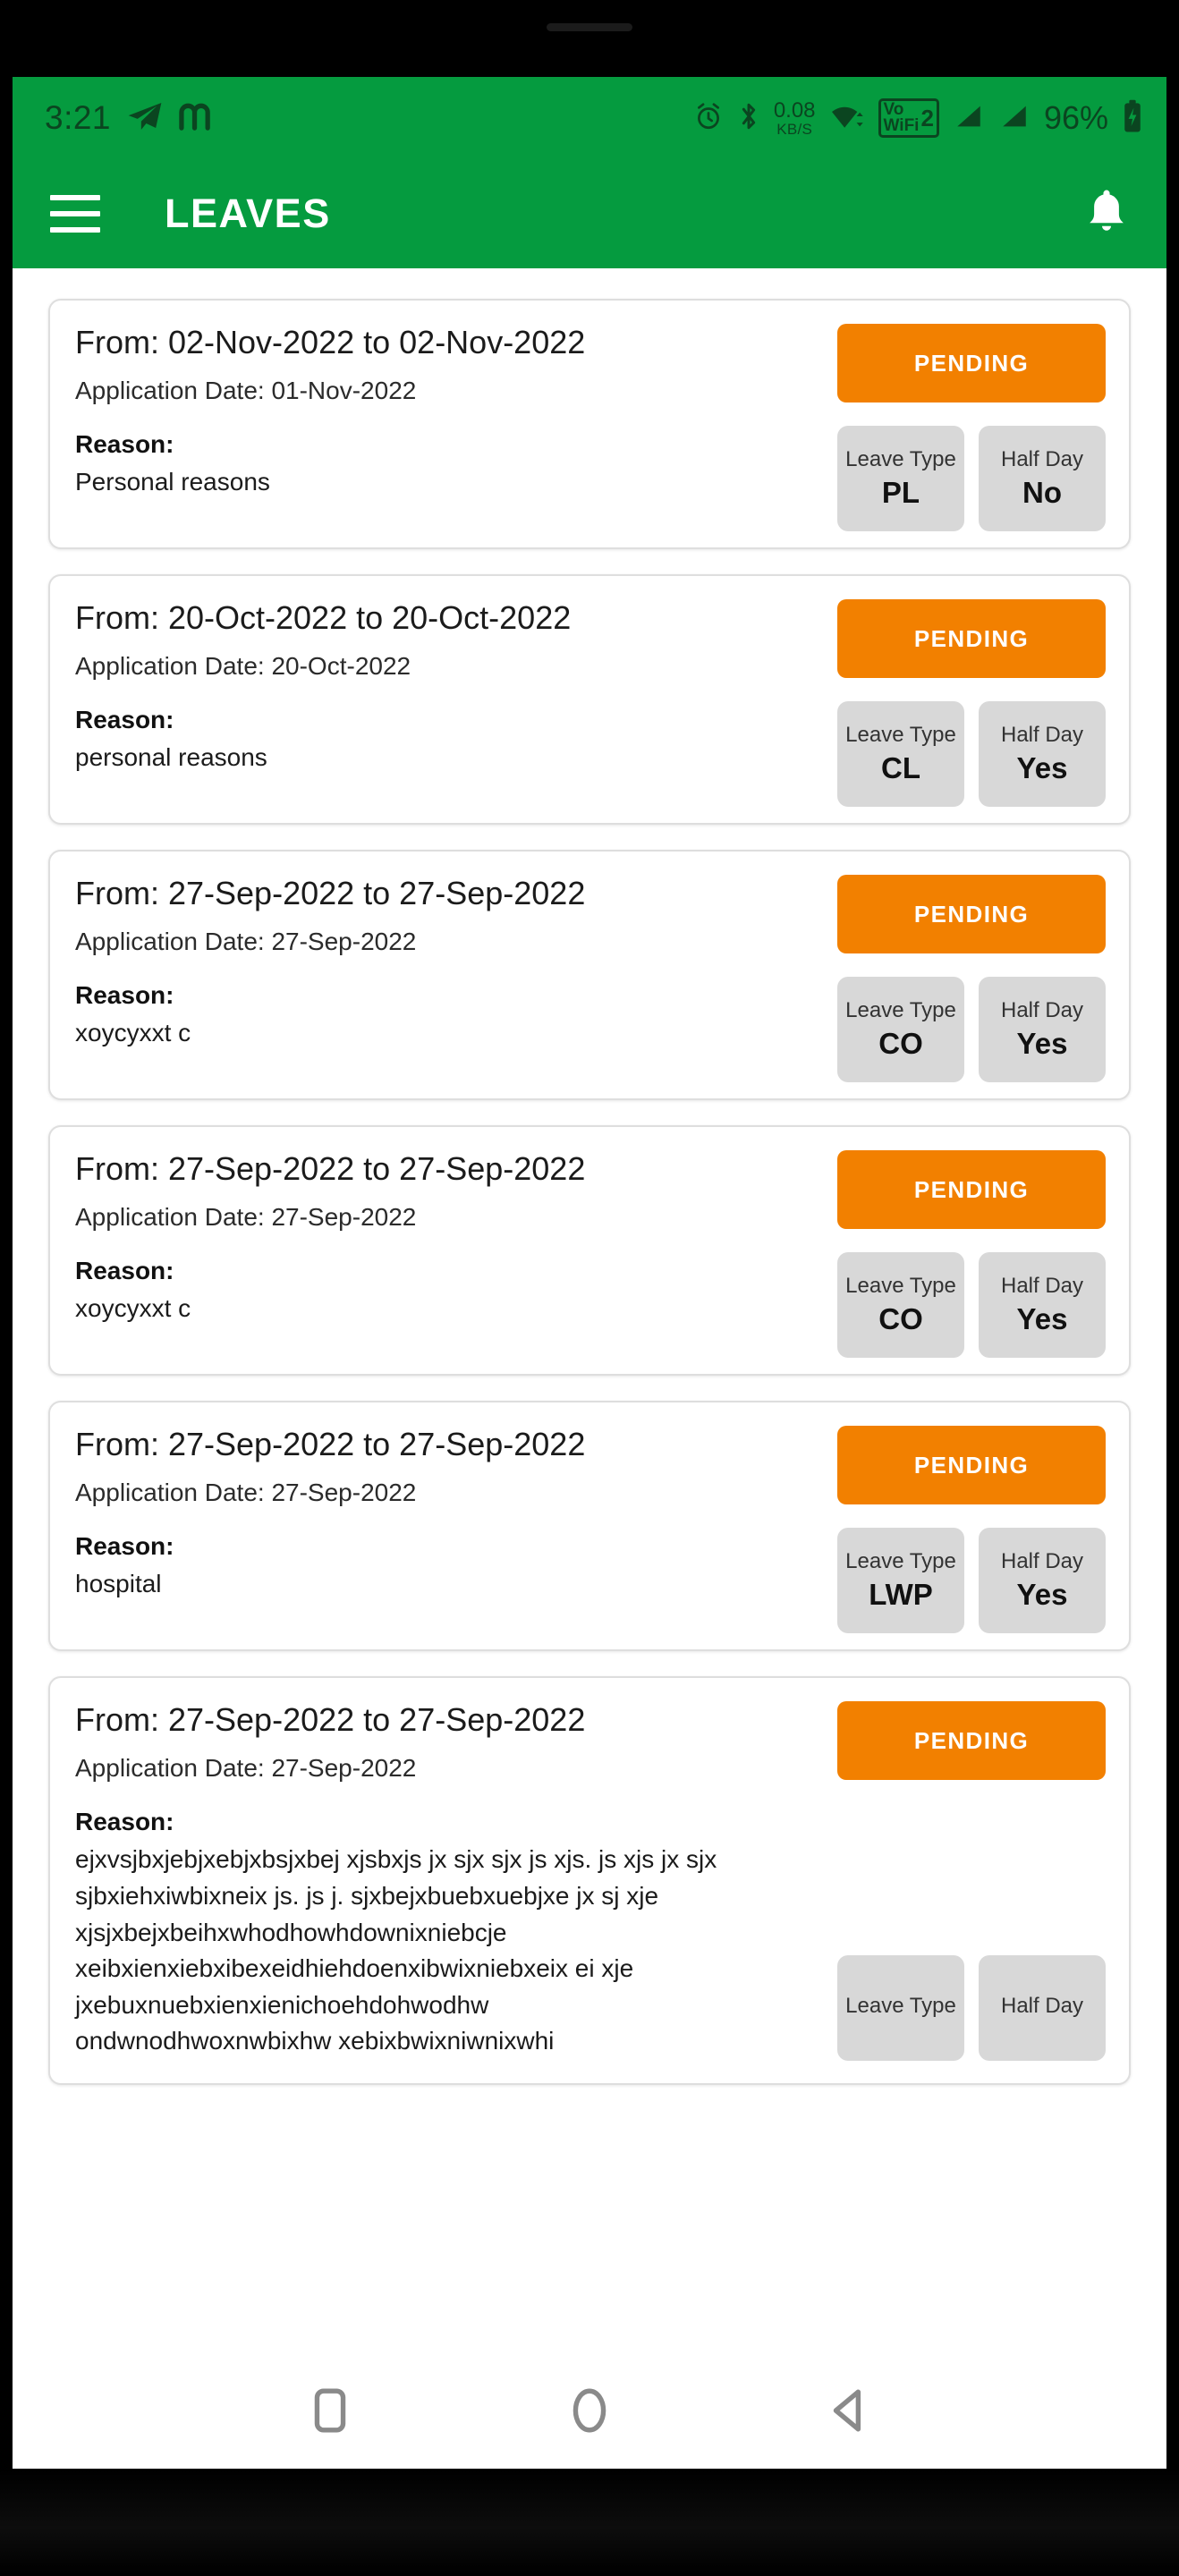 The height and width of the screenshot is (2576, 1179). What do you see at coordinates (972, 754) in the screenshot?
I see `leave-attribute-chips: Leave Type CL Half Day Yes` at bounding box center [972, 754].